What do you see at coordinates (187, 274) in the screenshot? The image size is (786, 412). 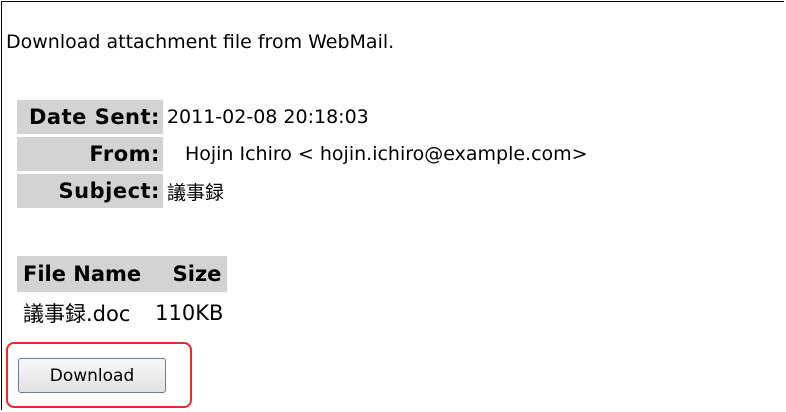 I see `size-header: Size` at bounding box center [187, 274].